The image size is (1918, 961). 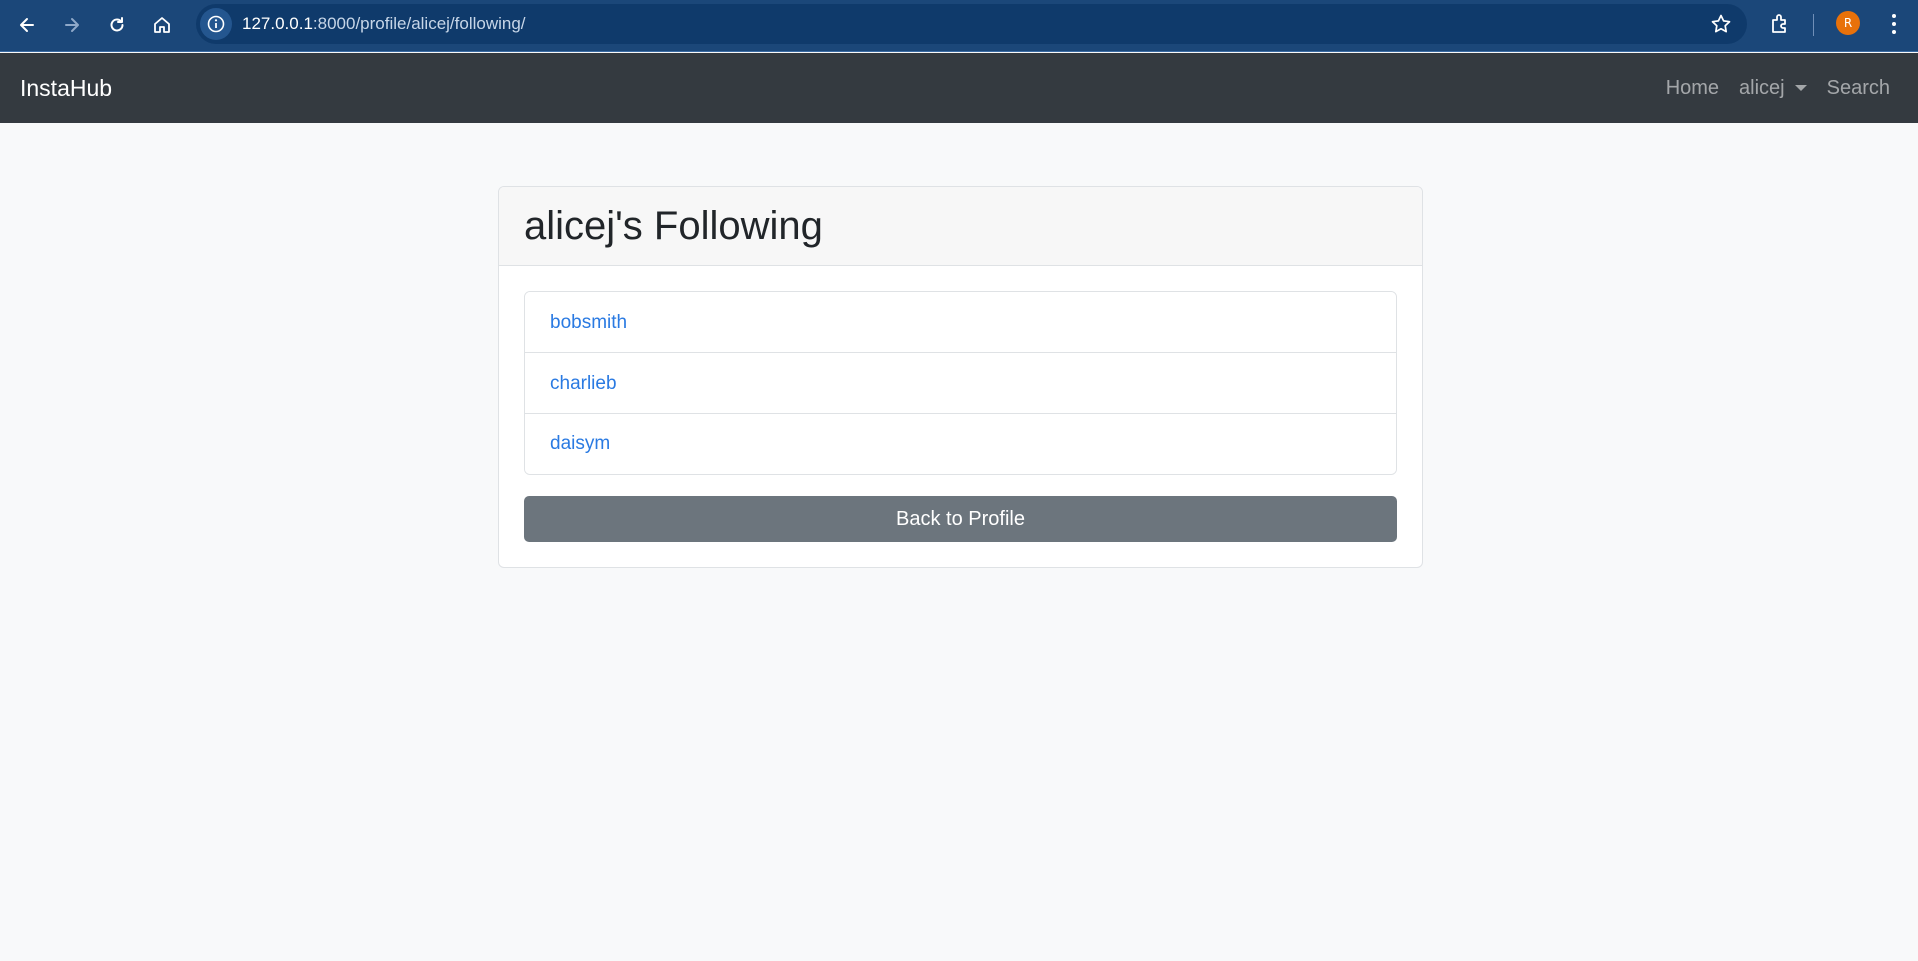 I want to click on page-title: alicej's Following, so click(x=673, y=226).